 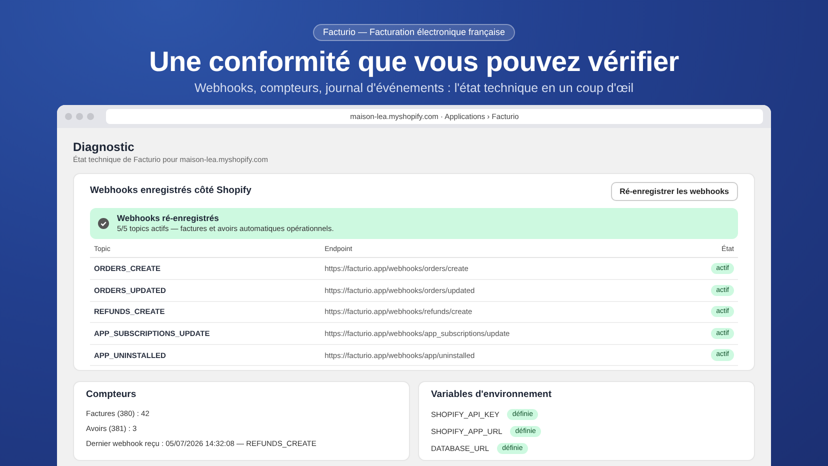 What do you see at coordinates (112, 395) in the screenshot?
I see `card-title: Compteurs` at bounding box center [112, 395].